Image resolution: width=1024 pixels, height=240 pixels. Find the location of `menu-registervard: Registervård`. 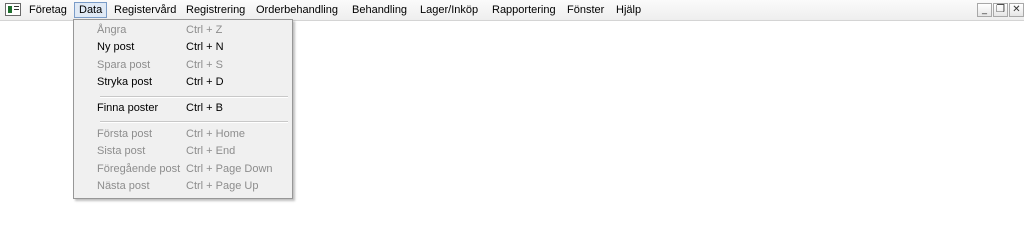

menu-registervard: Registervård is located at coordinates (145, 10).